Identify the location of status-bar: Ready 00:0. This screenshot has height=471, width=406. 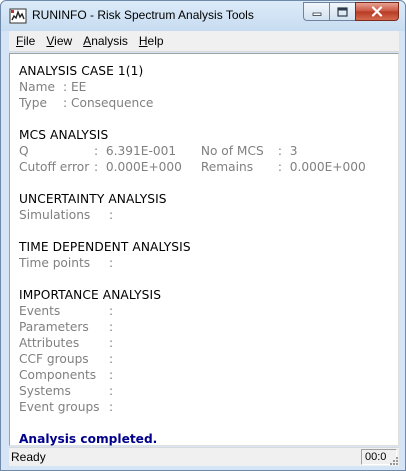
(204, 456).